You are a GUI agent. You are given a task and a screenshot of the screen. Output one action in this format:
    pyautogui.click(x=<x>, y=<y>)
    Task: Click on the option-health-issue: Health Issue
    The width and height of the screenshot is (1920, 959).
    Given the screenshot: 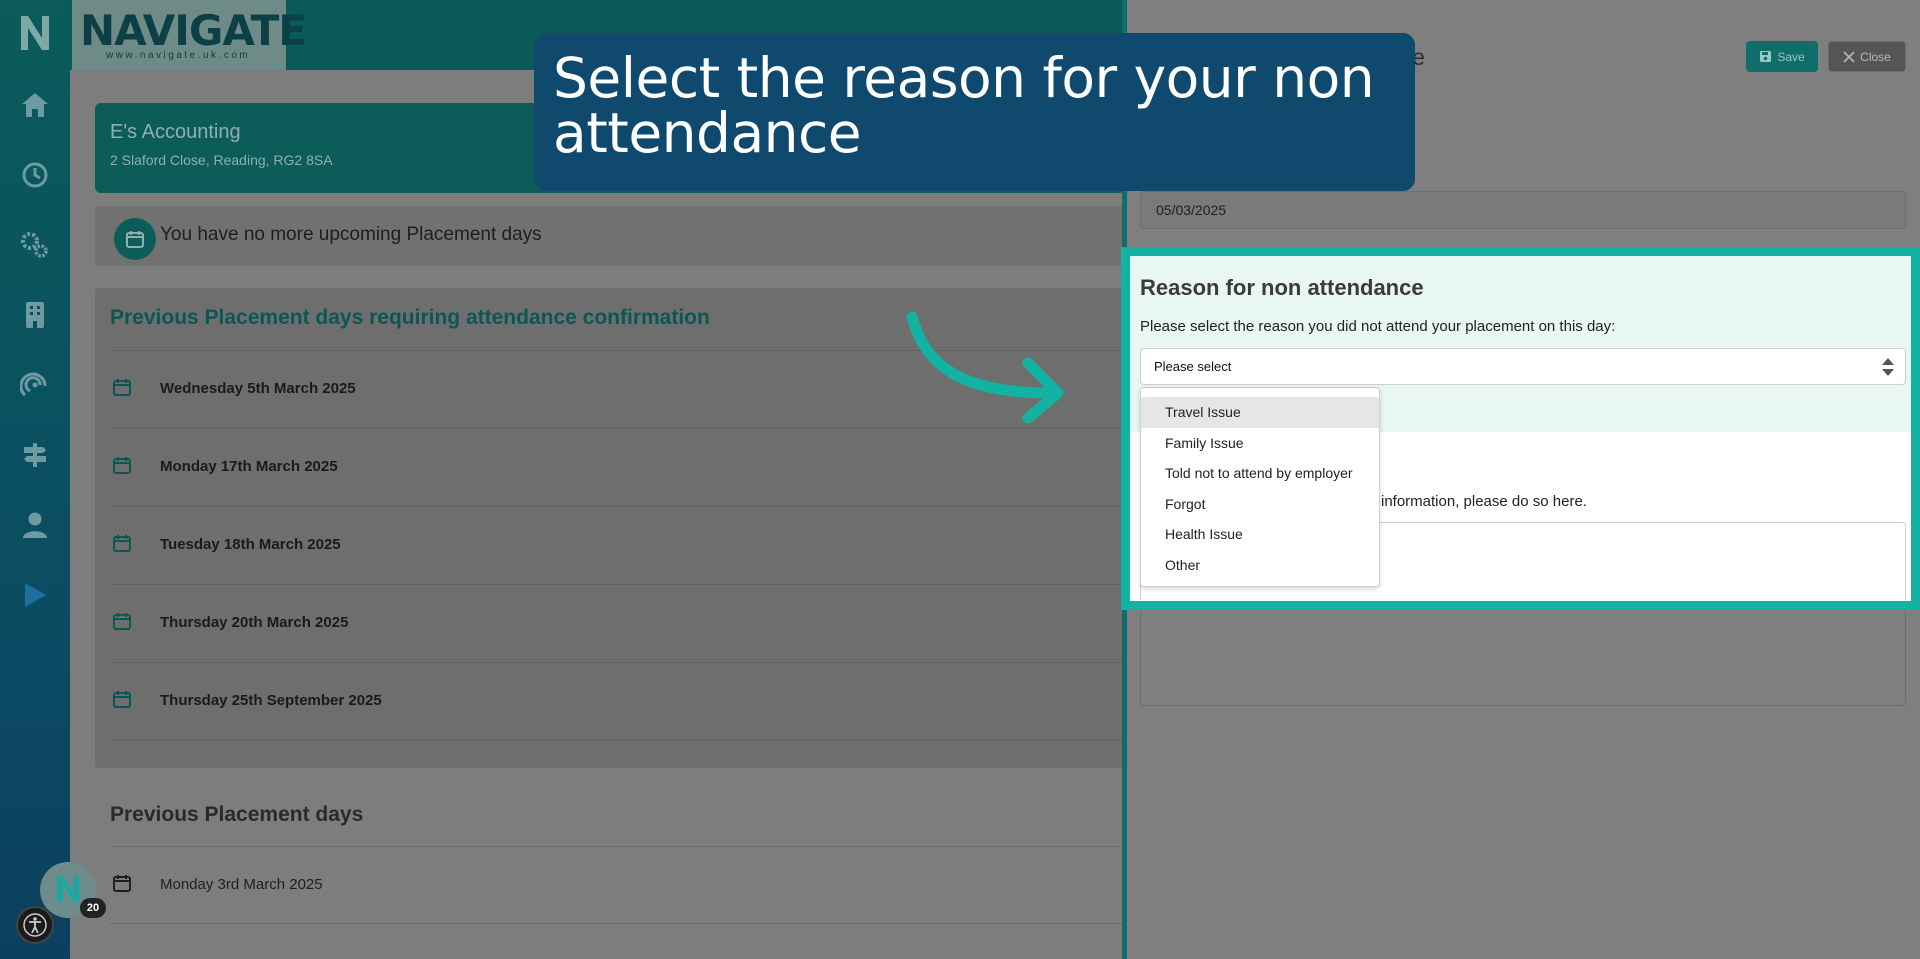 What is the action you would take?
    pyautogui.click(x=1260, y=534)
    